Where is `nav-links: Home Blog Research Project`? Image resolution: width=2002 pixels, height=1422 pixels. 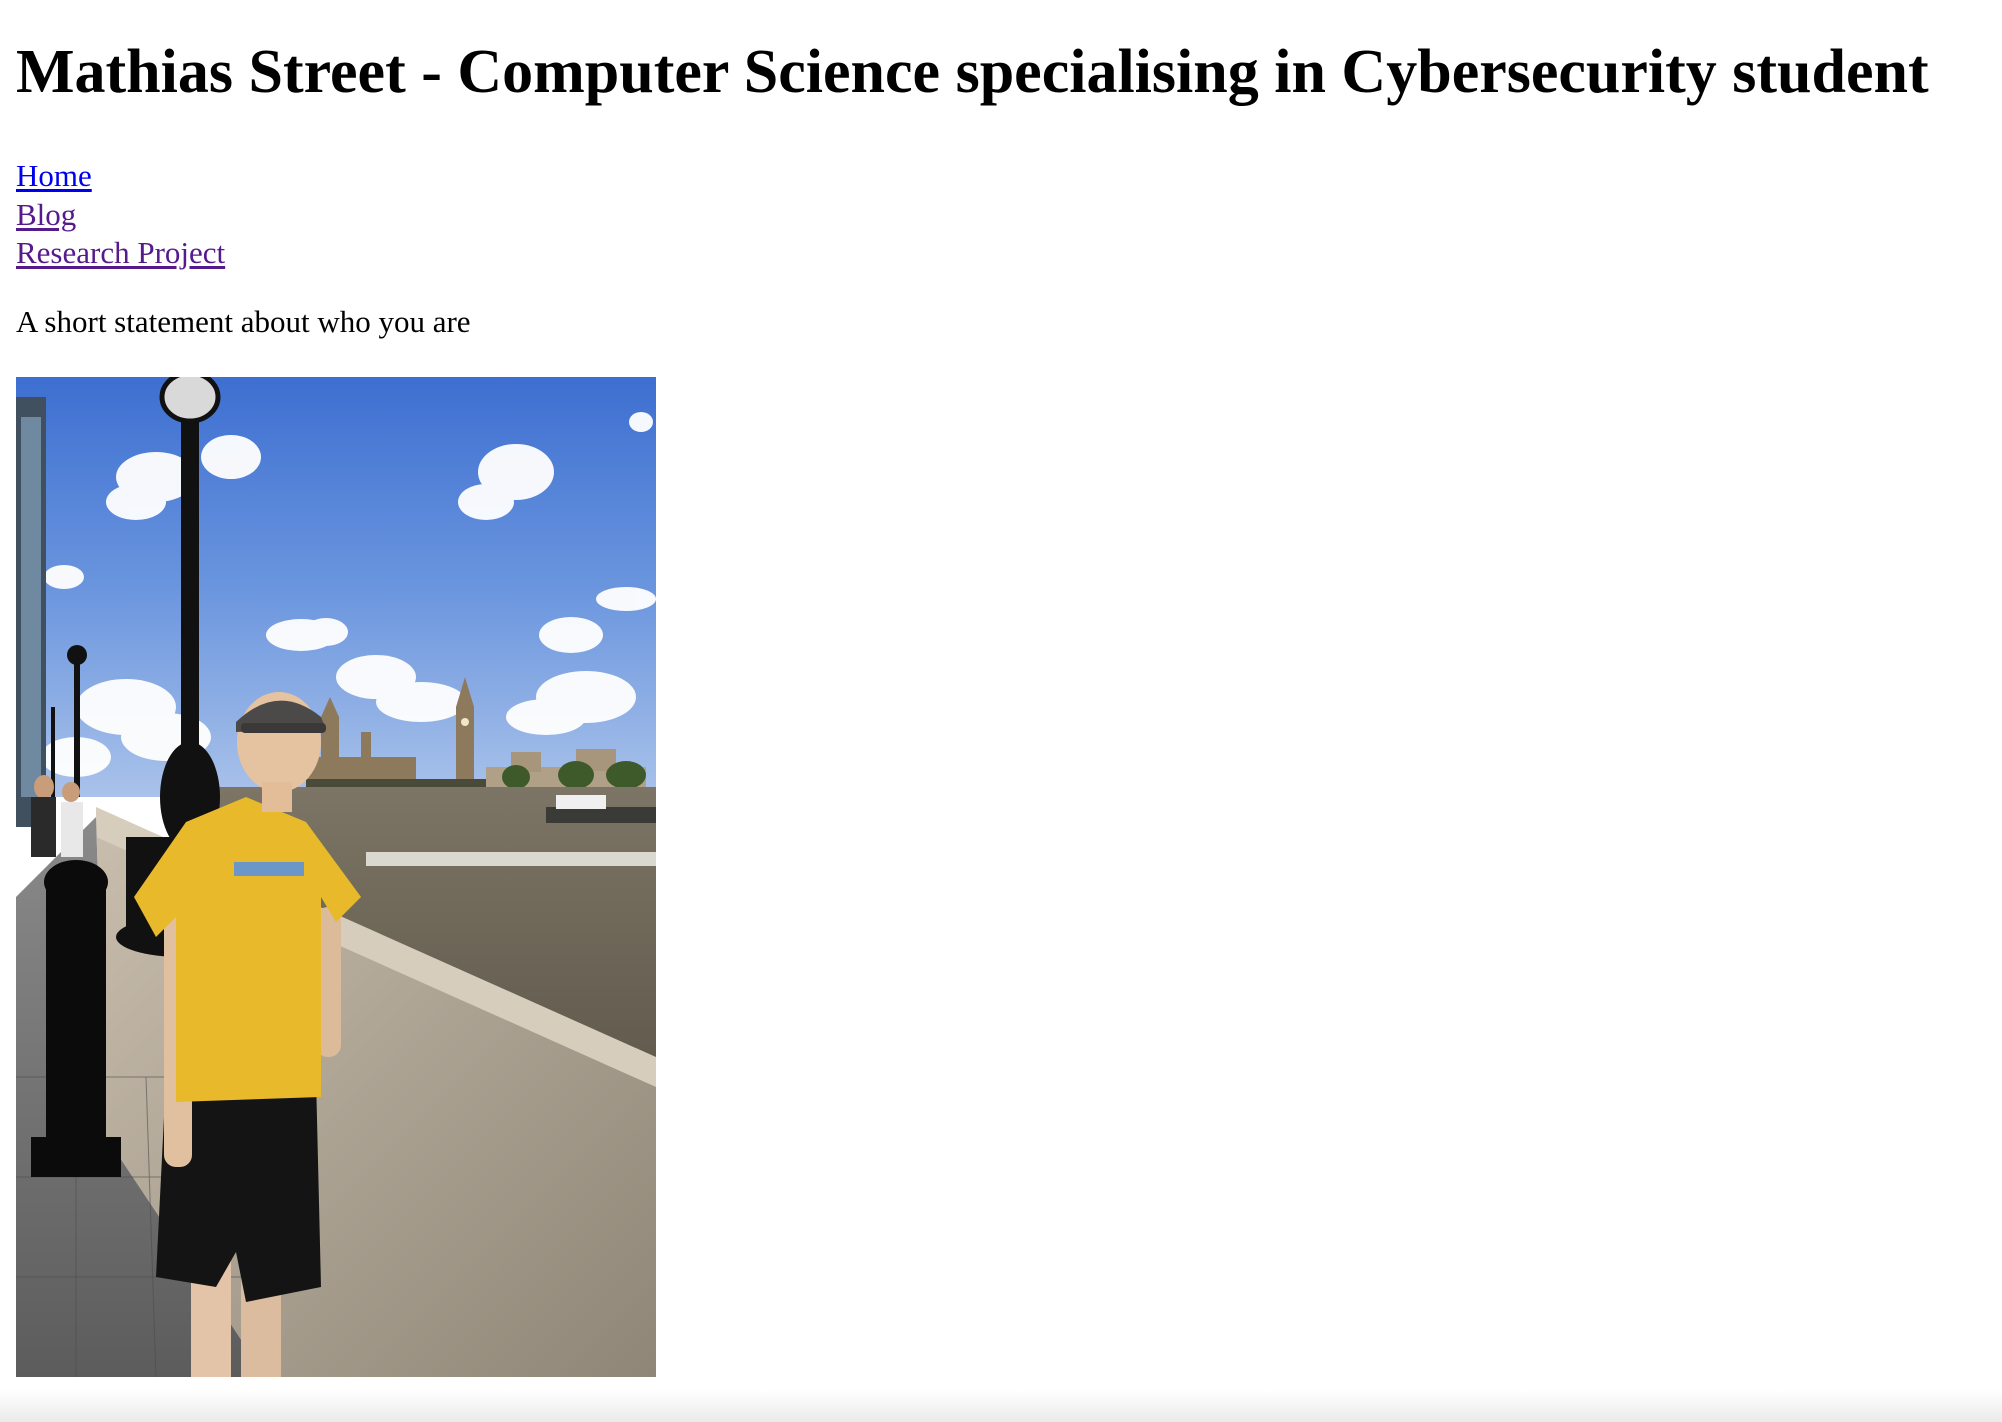 nav-links: Home Blog Research Project is located at coordinates (120, 215).